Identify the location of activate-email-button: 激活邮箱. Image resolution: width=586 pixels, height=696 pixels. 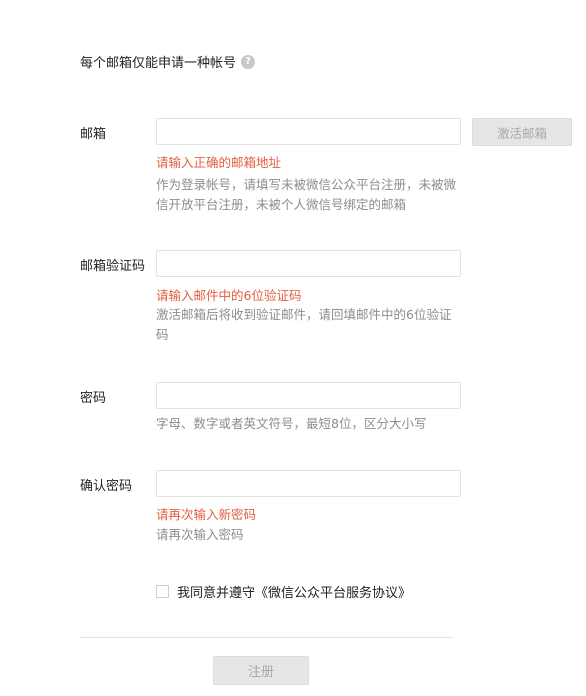
(522, 132).